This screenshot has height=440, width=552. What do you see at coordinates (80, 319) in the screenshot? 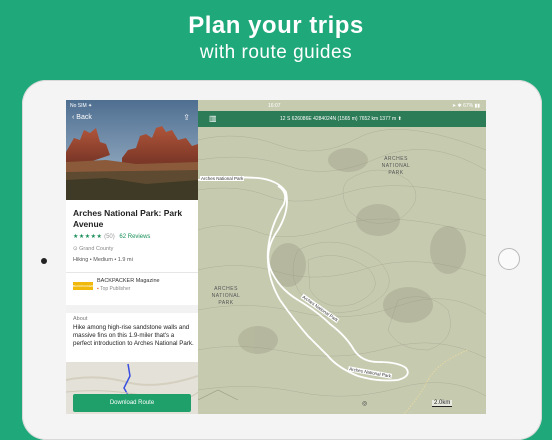
I see `about-header: About` at bounding box center [80, 319].